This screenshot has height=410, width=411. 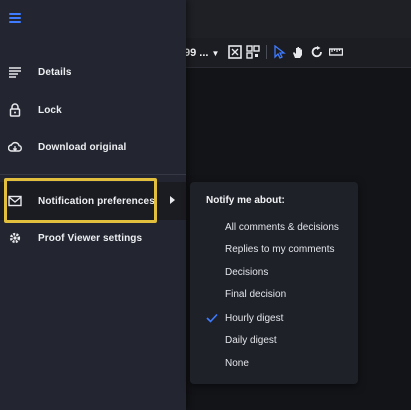 I want to click on menu-item-lock: Lock, so click(x=93, y=110).